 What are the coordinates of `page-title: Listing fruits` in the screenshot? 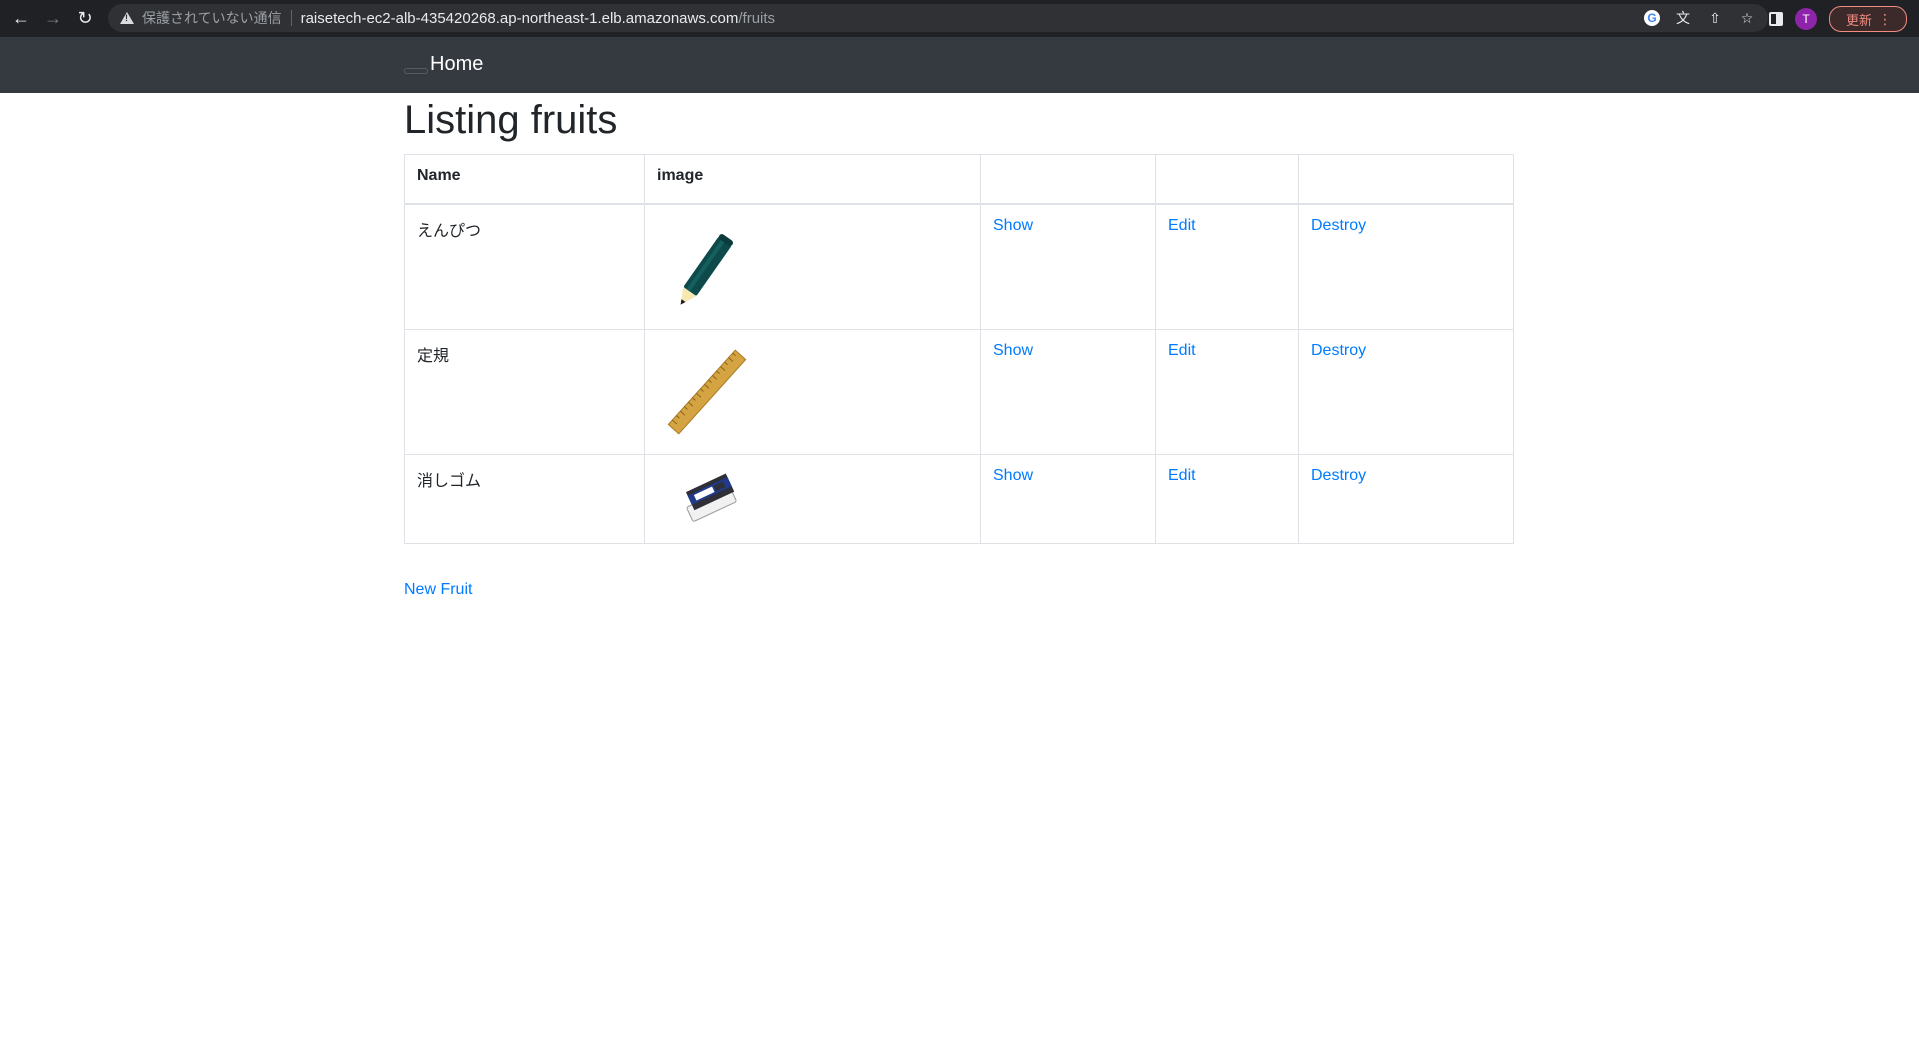 It's located at (511, 120).